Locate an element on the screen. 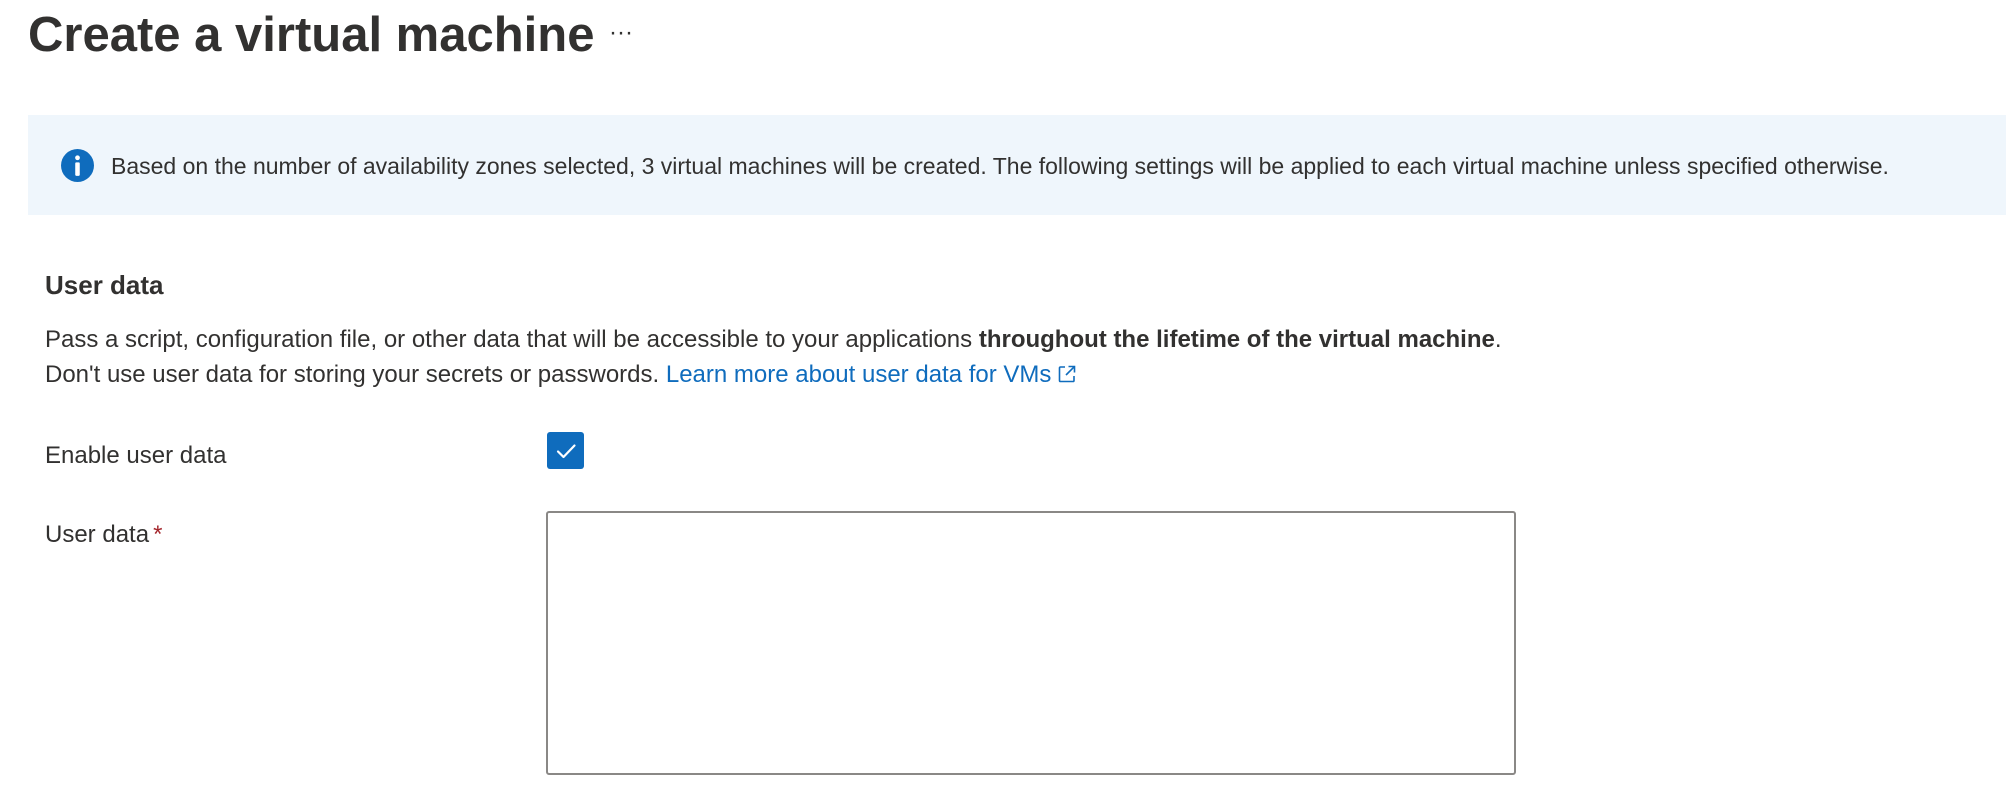 The width and height of the screenshot is (2006, 807). enable-user-data-label: Enable user data is located at coordinates (136, 455).